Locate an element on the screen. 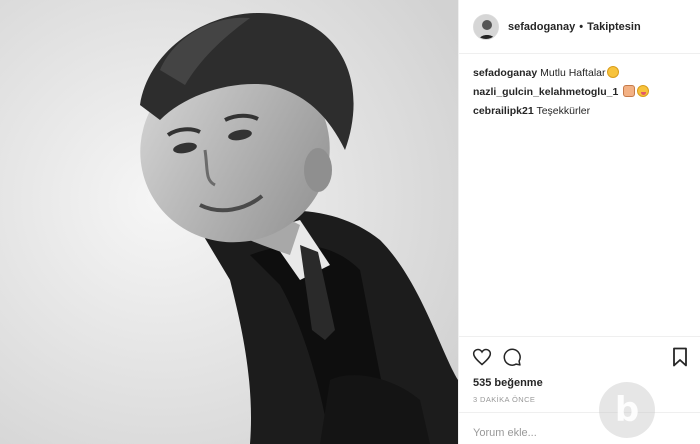 This screenshot has width=700, height=444. bookmark-icon is located at coordinates (680, 357).